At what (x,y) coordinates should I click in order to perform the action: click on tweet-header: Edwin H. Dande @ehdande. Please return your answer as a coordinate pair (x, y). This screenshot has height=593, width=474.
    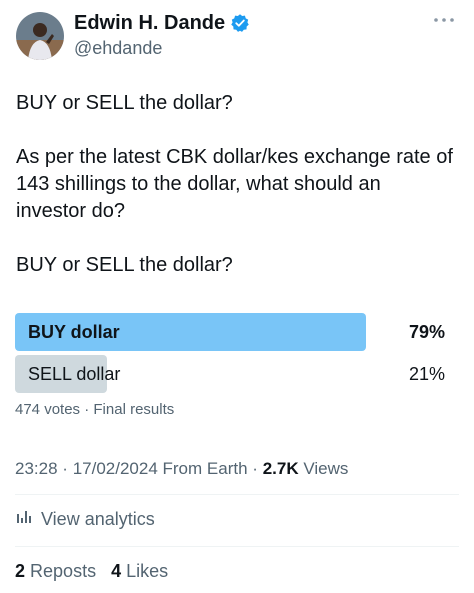
    Looking at the image, I should click on (237, 36).